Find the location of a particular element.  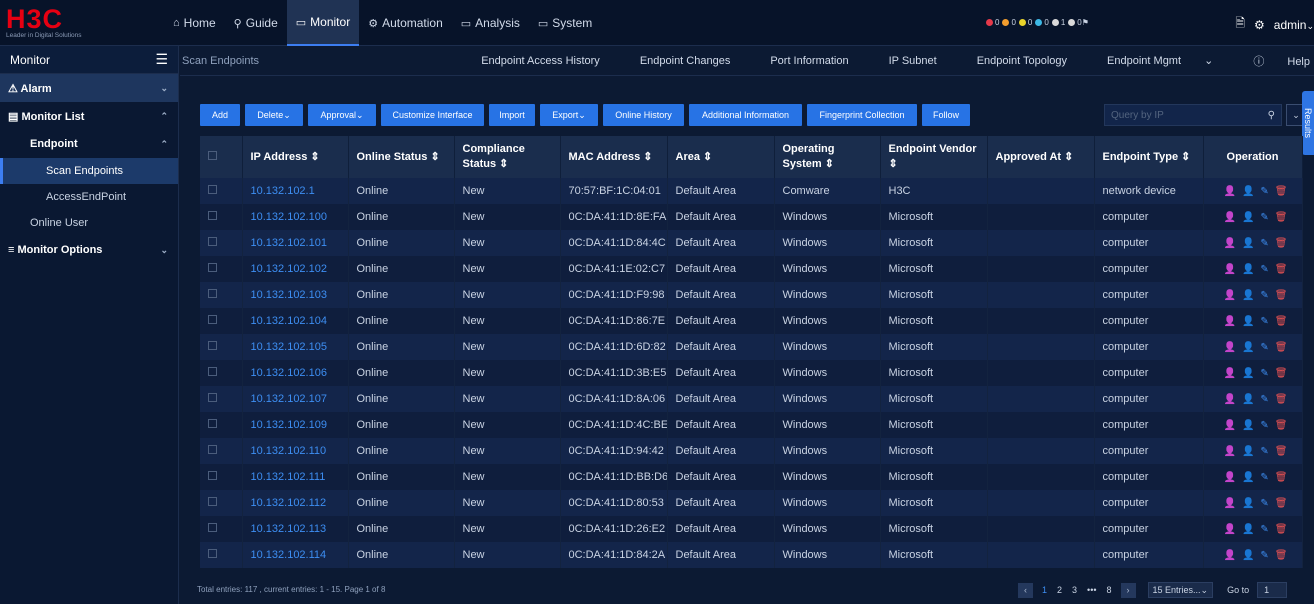

collapse-menu-icon: ☰ is located at coordinates (161, 59).